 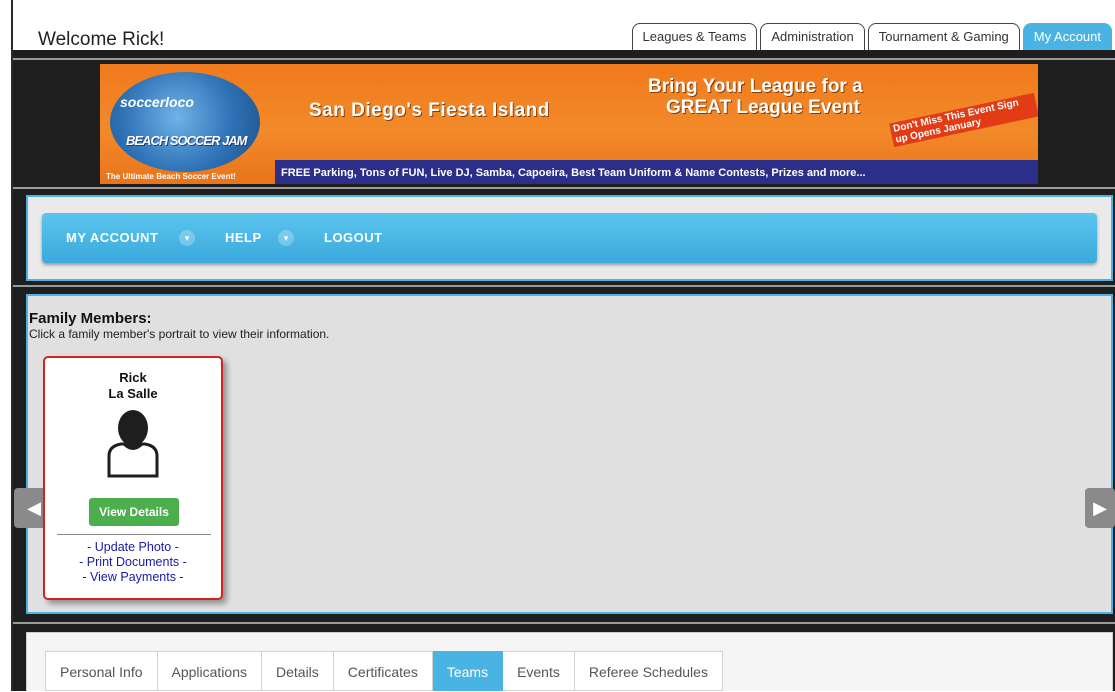 I want to click on logo-main-text: BEACH SOCCER JAM, so click(x=191, y=153).